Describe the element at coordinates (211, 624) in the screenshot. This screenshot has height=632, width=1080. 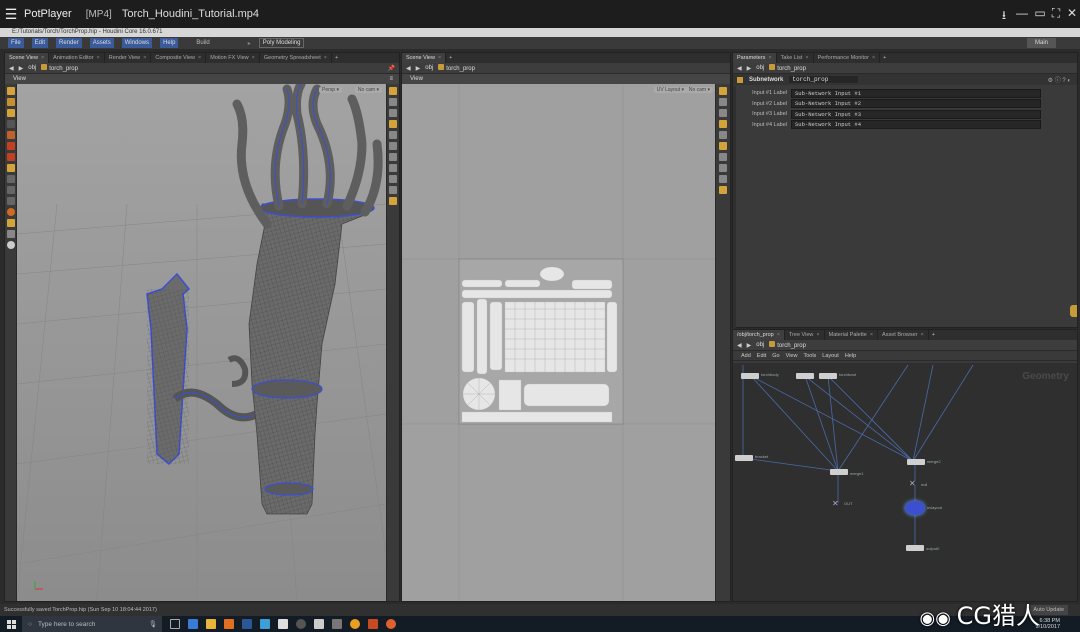
I see `file-explorer-icon` at that location.